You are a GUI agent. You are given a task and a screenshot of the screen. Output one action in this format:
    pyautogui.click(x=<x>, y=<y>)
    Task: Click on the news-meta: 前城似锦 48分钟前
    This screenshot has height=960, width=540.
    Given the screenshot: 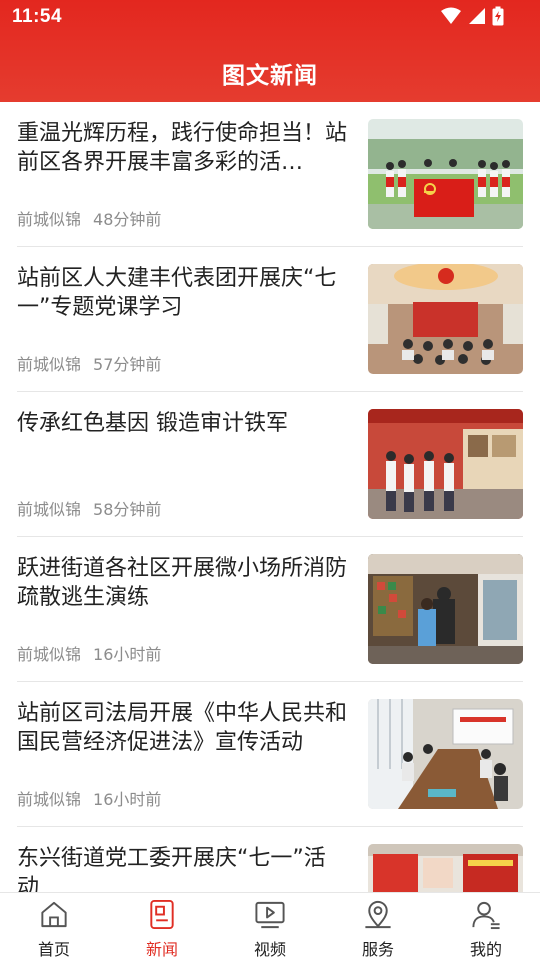 What is the action you would take?
    pyautogui.click(x=89, y=218)
    